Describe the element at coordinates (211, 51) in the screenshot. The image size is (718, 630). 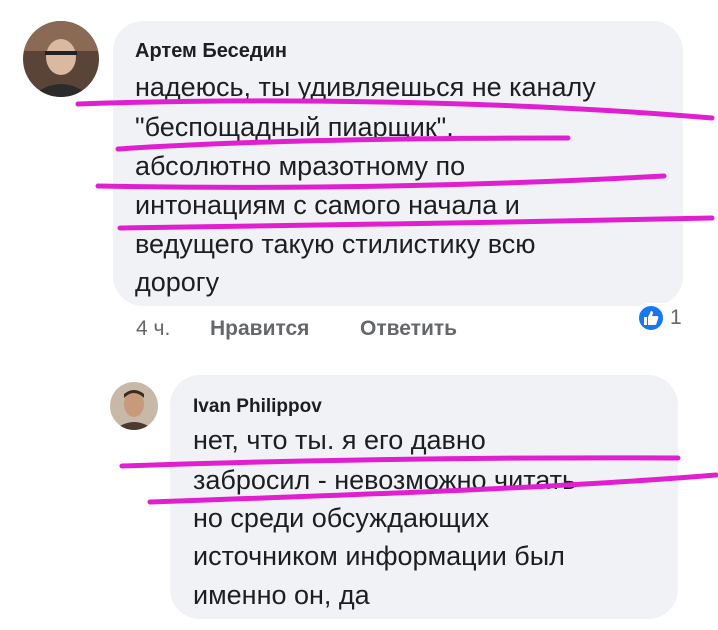
I see `comment-author: Артем Беседин` at that location.